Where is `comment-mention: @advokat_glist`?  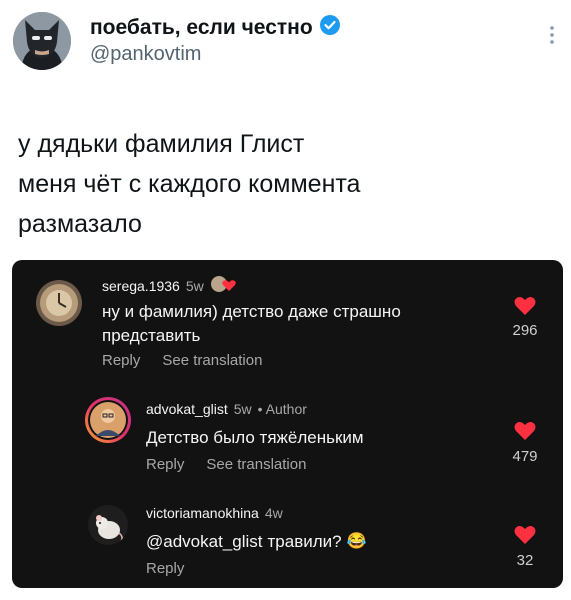
comment-mention: @advokat_glist is located at coordinates (204, 542).